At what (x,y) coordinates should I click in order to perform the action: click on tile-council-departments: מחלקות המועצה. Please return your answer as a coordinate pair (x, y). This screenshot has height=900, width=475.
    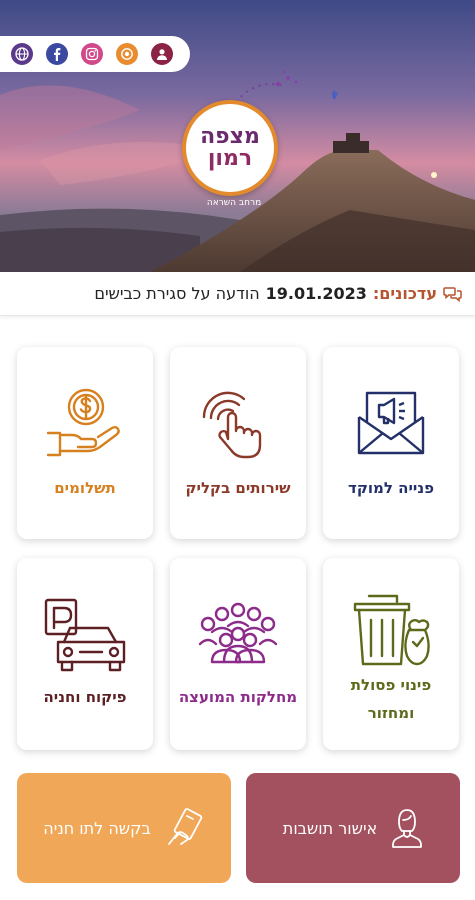
    Looking at the image, I should click on (238, 654).